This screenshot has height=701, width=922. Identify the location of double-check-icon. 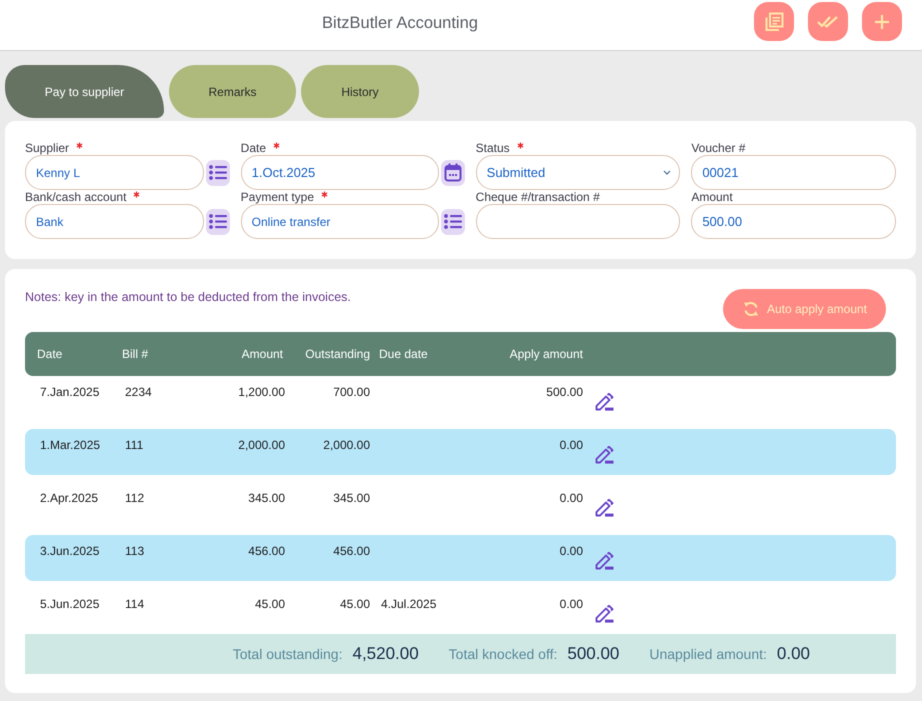
(828, 21).